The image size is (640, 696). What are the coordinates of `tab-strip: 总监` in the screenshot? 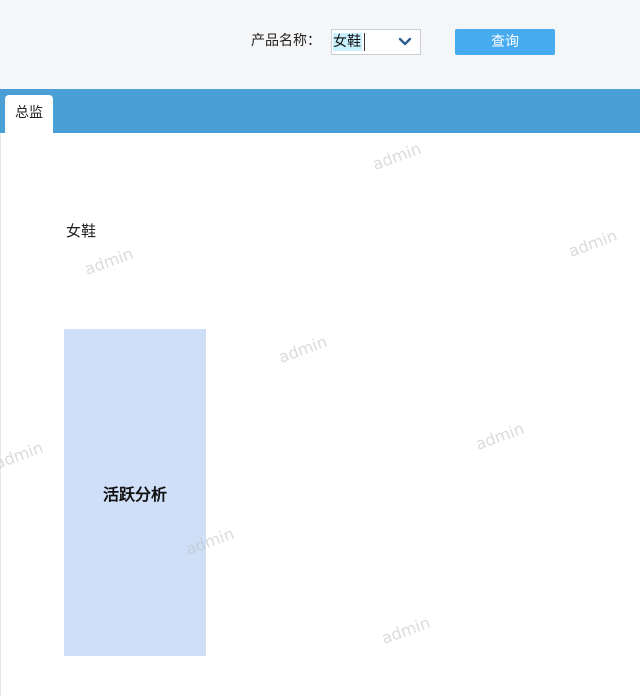 It's located at (320, 111).